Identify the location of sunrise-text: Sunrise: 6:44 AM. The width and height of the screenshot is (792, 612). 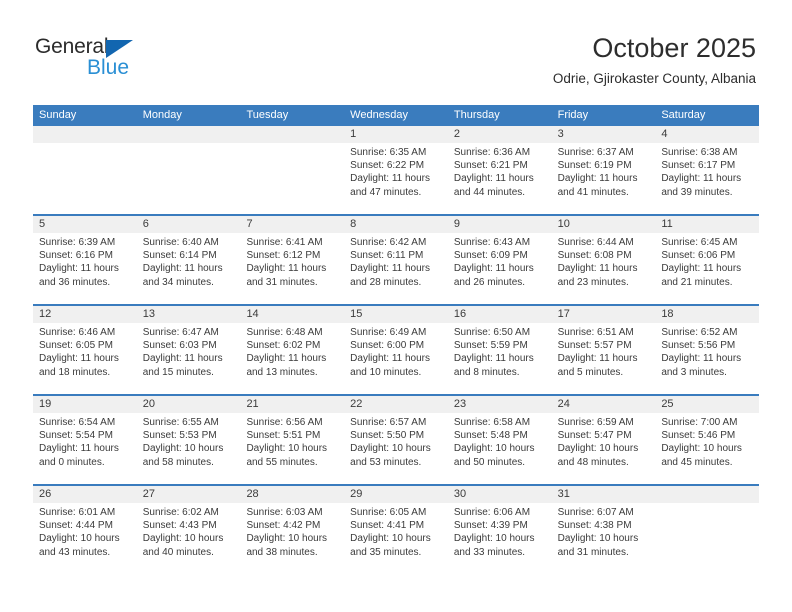
(595, 242).